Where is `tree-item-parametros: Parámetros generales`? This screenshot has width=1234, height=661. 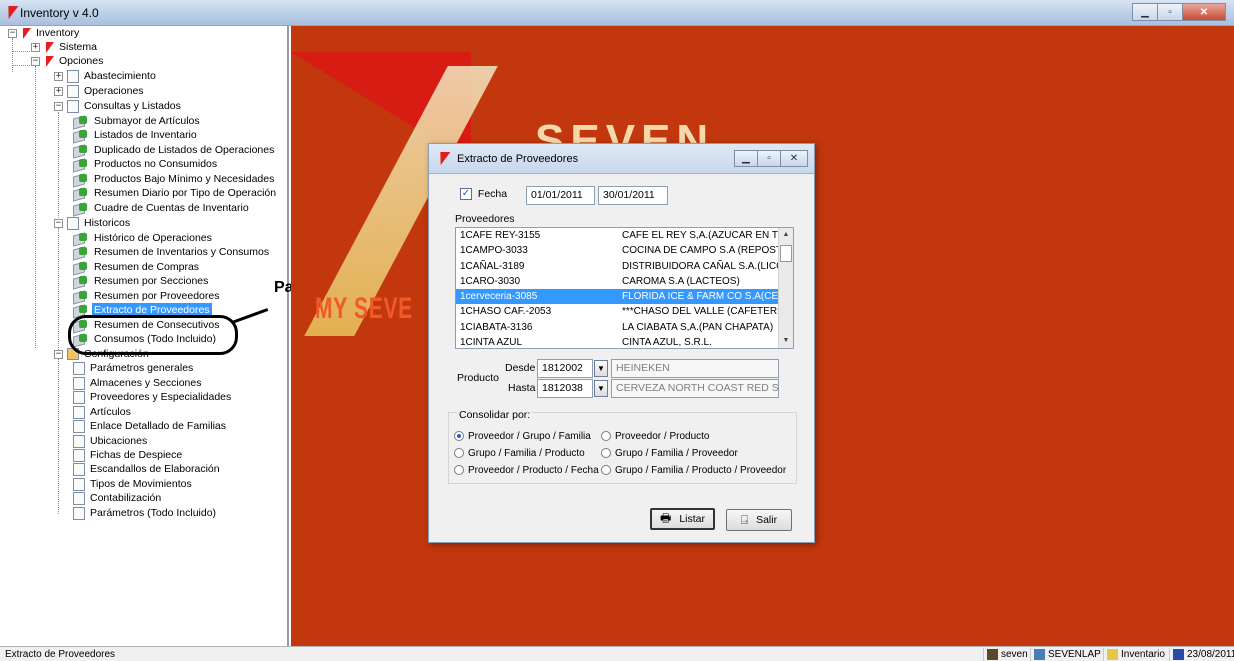 tree-item-parametros: Parámetros generales is located at coordinates (134, 368).